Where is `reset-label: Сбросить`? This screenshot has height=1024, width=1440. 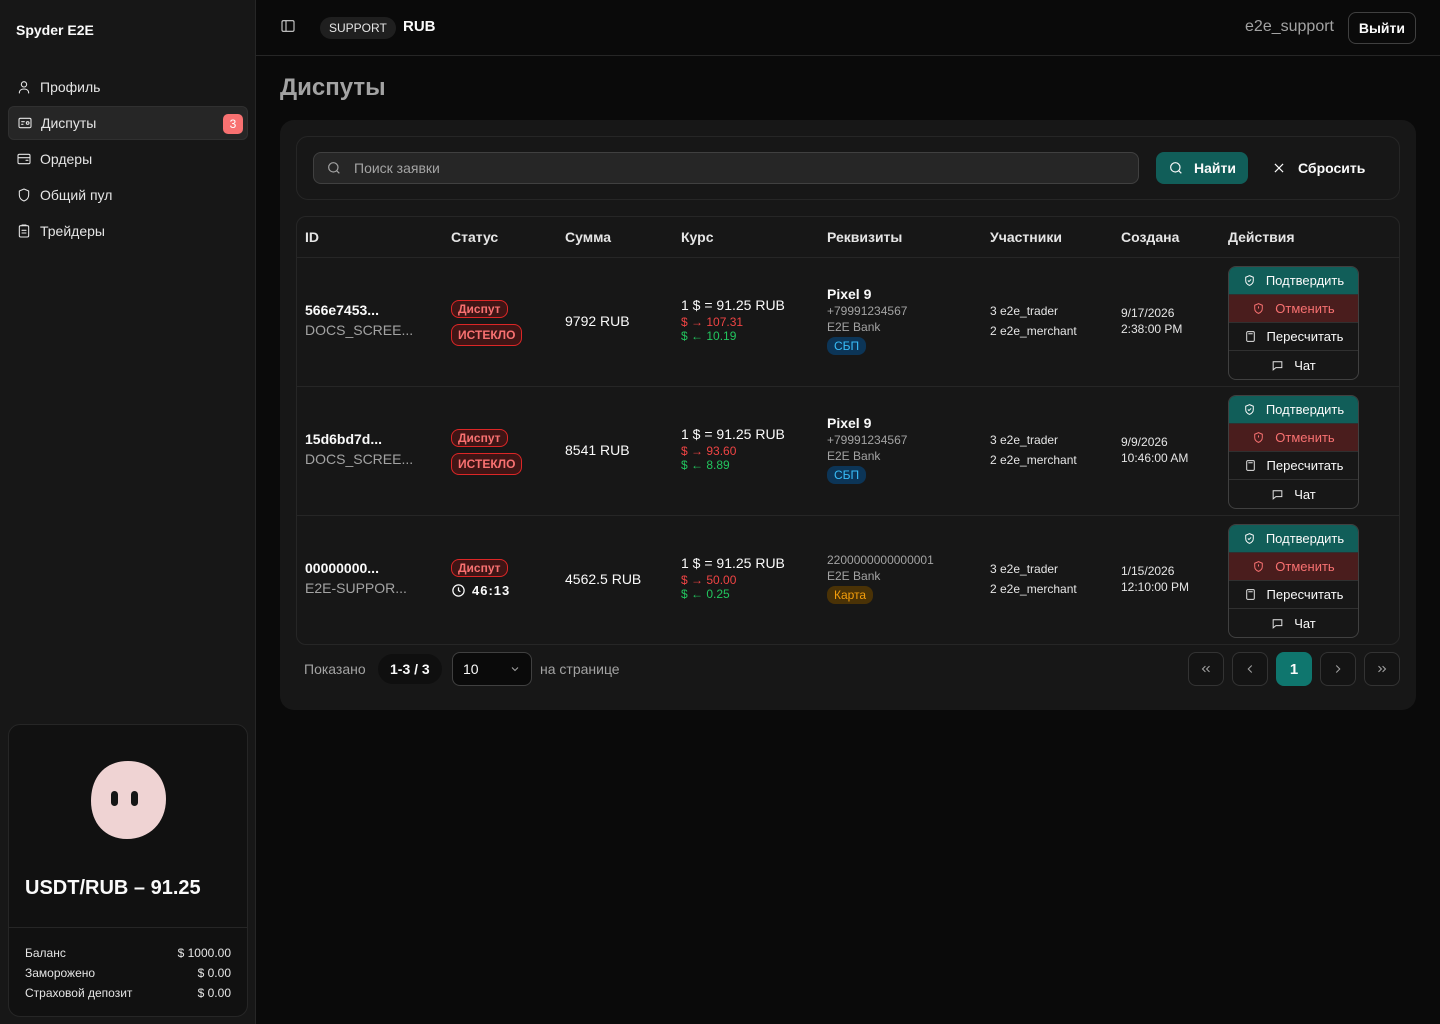 reset-label: Сбросить is located at coordinates (1332, 168).